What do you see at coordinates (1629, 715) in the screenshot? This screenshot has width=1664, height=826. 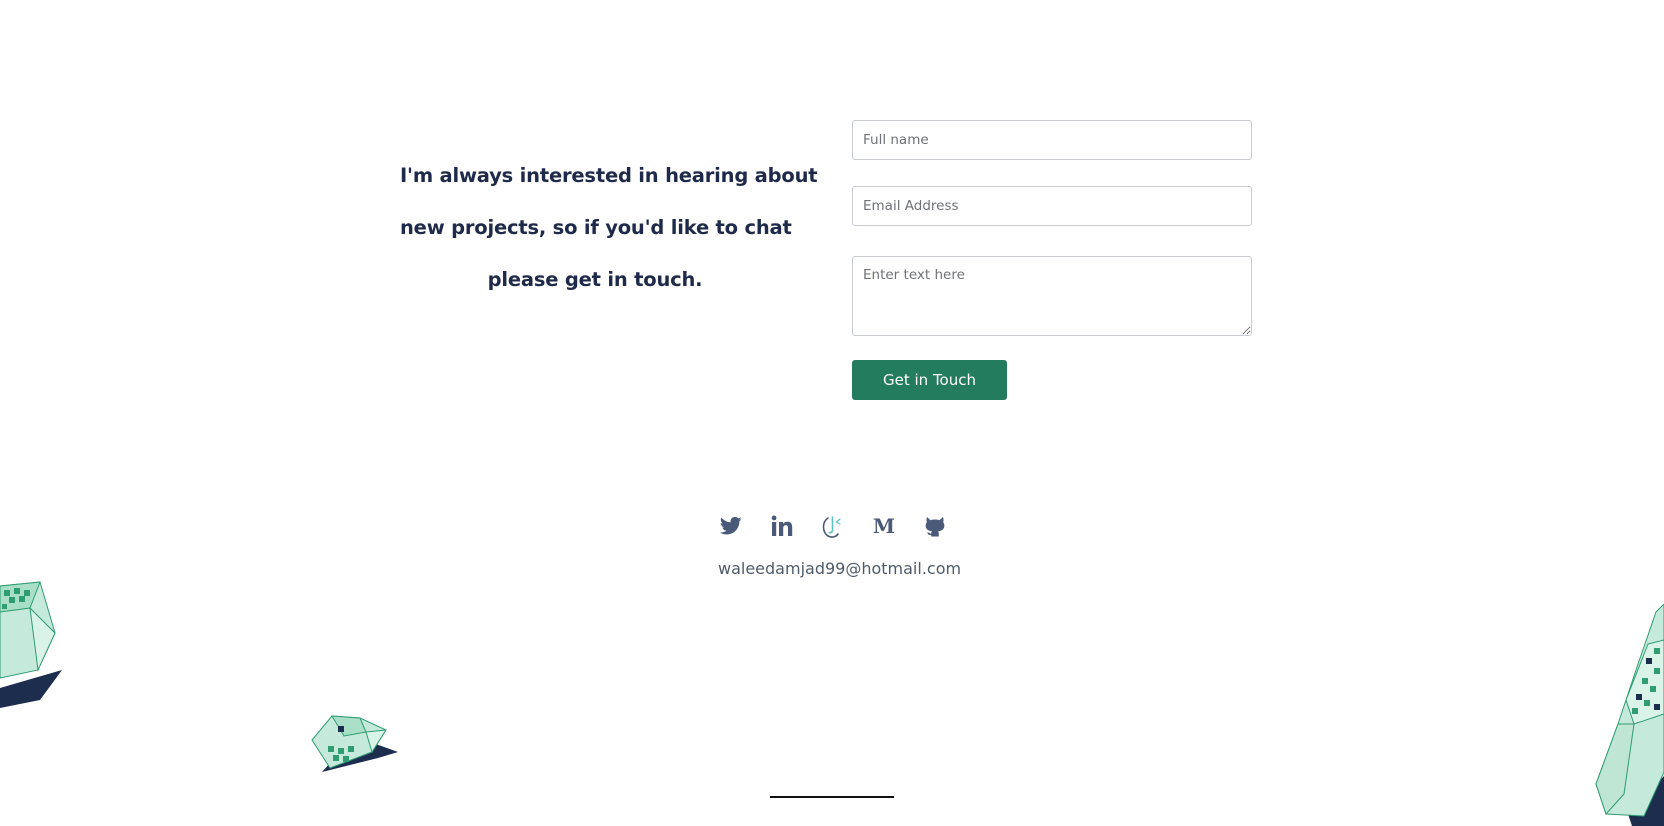 I see `crystal-decoration-right` at bounding box center [1629, 715].